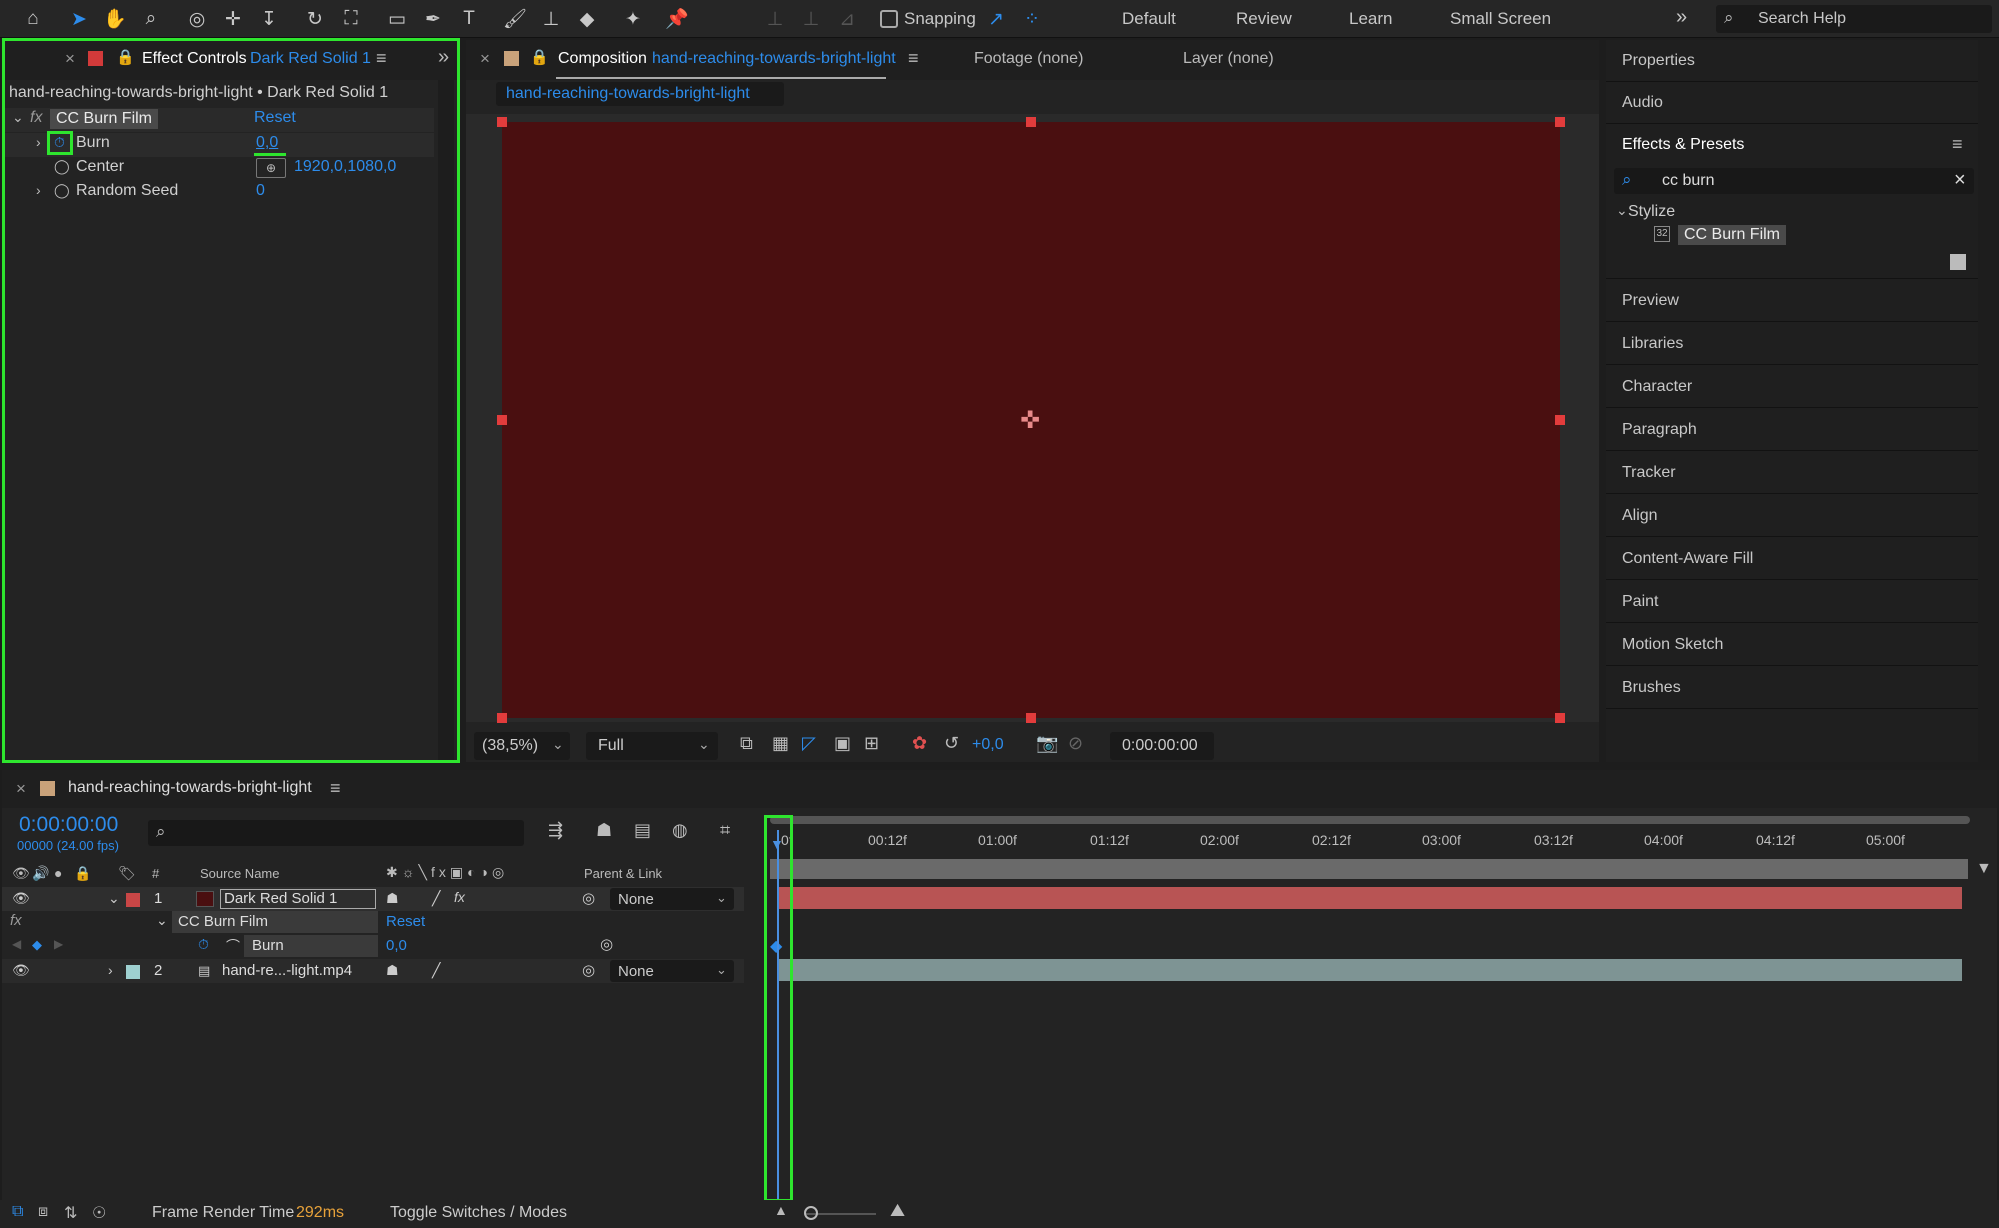  I want to click on guides-grid-icon: ⊞, so click(871, 743).